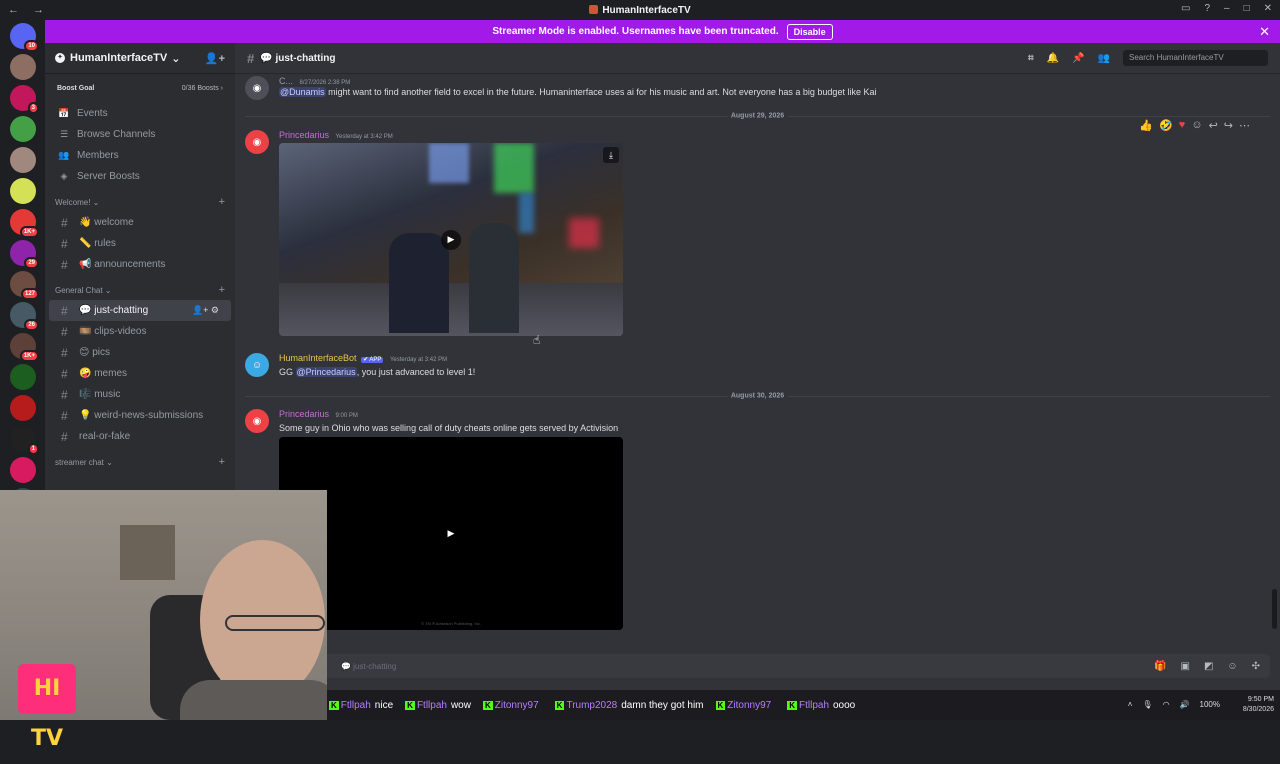  Describe the element at coordinates (1247, 8) in the screenshot. I see `maximize-icon: □` at that location.